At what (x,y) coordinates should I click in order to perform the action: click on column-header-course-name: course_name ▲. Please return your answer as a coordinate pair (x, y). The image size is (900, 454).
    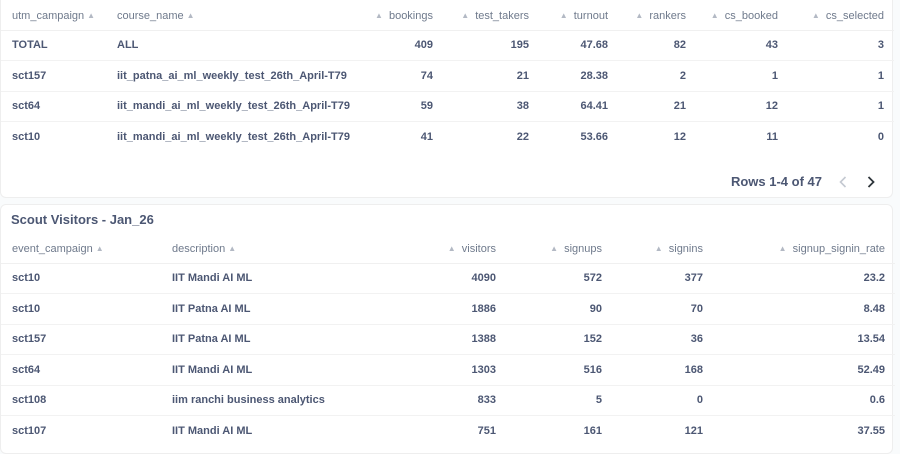
    Looking at the image, I should click on (240, 16).